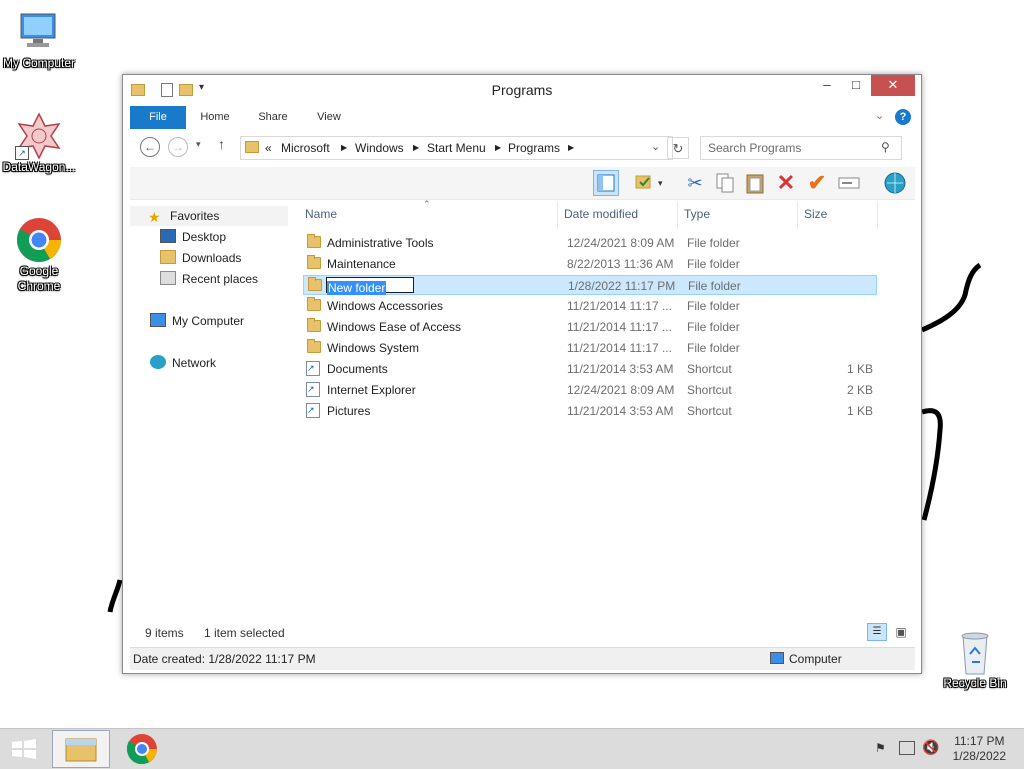  I want to click on file-explorer-icon, so click(81, 750).